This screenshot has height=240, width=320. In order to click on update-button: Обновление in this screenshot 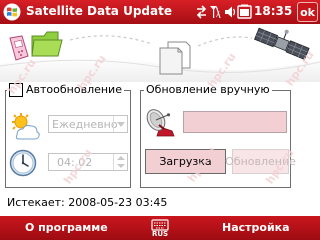, I will do `click(260, 161)`.